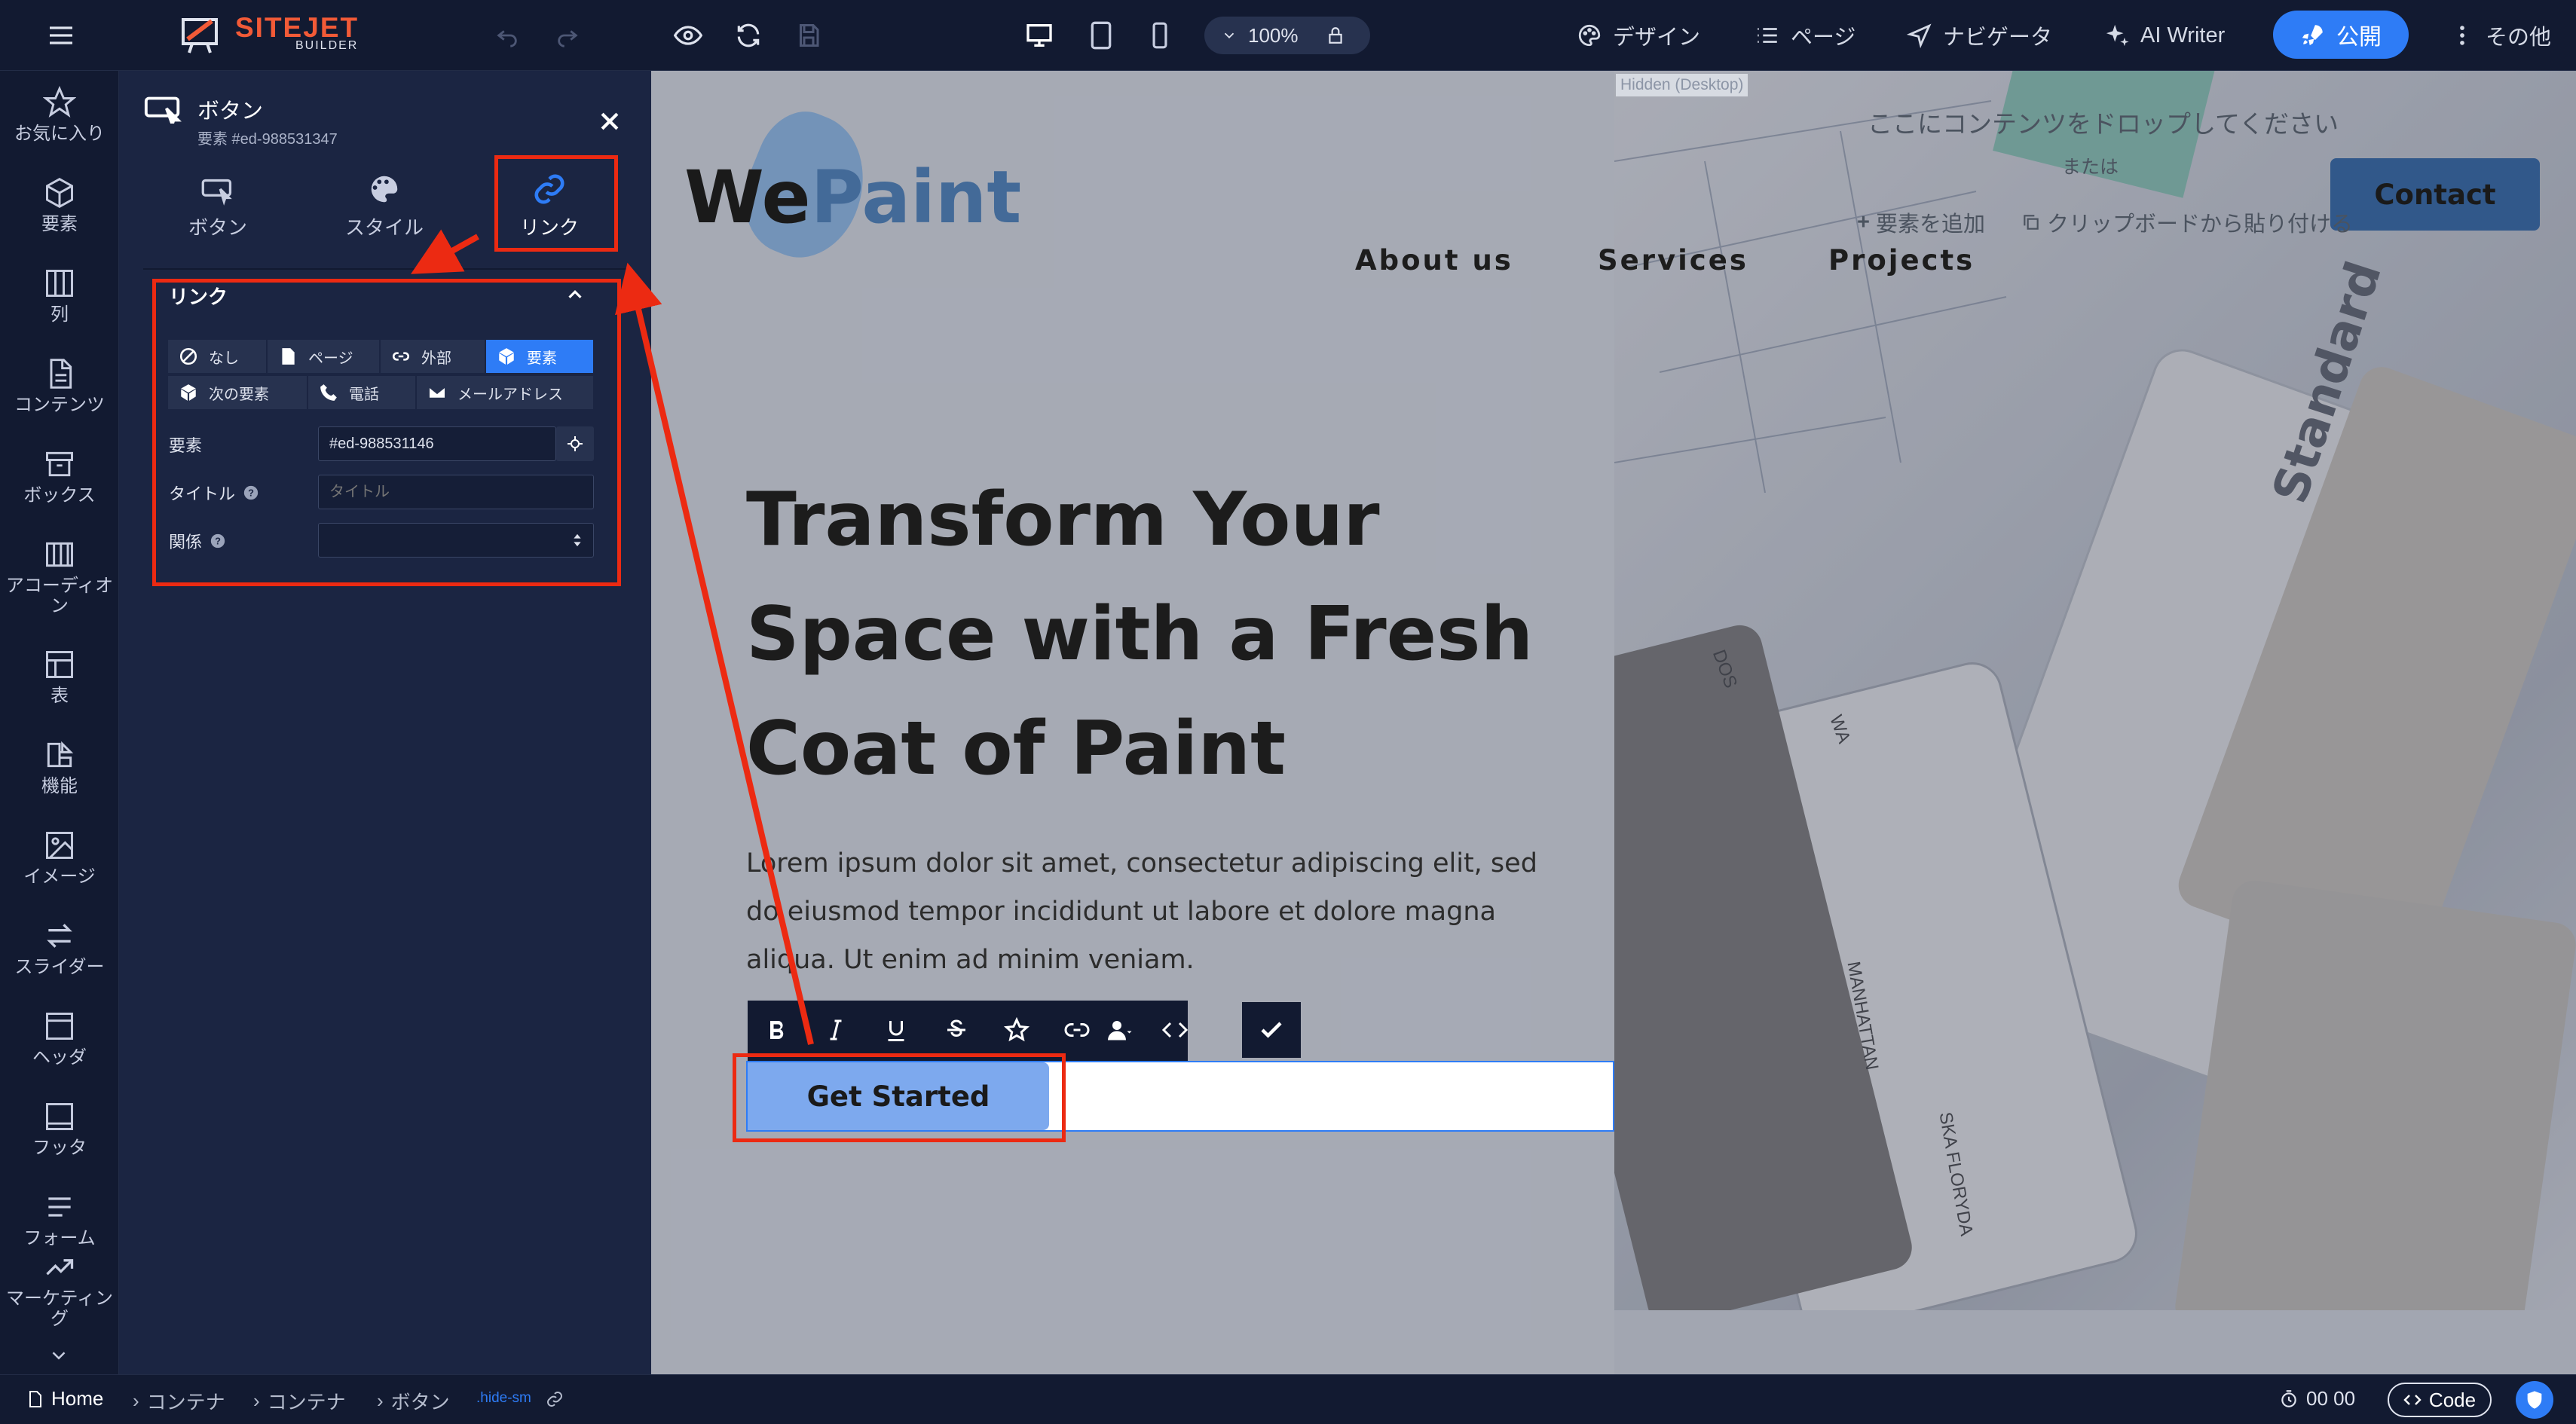  What do you see at coordinates (217, 356) in the screenshot?
I see `link-type-none: なし` at bounding box center [217, 356].